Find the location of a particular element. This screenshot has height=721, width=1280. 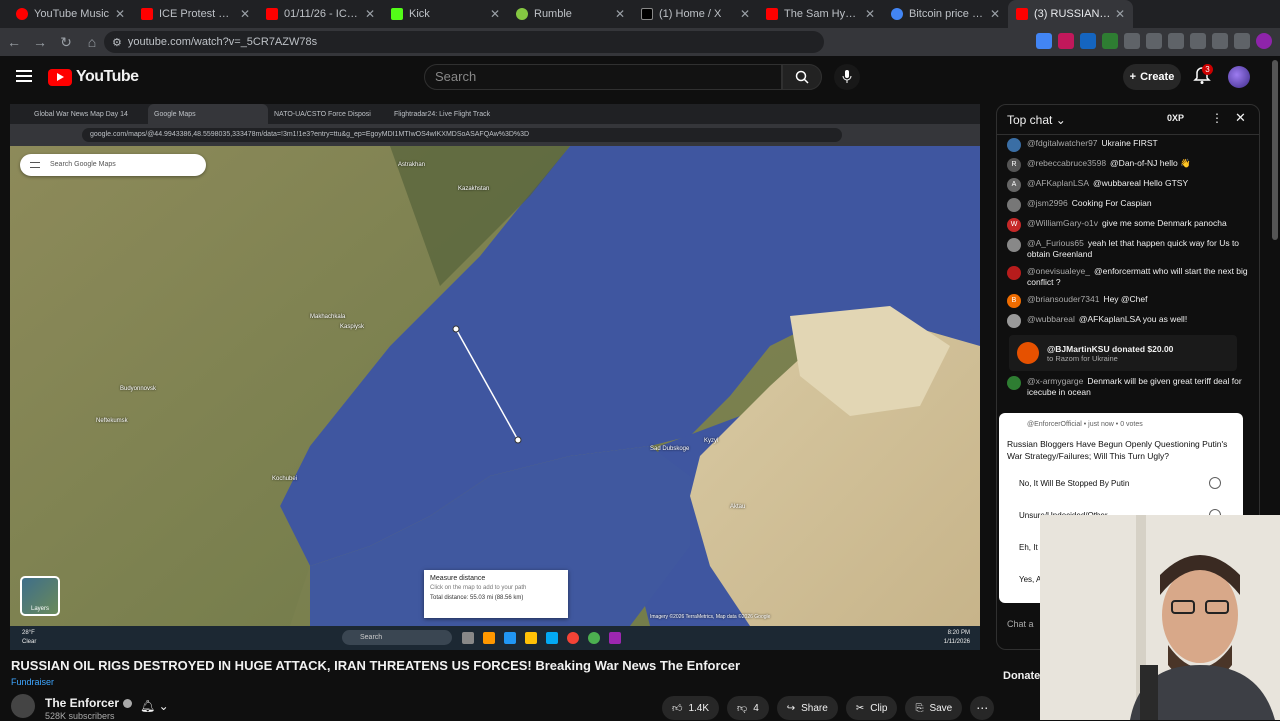

like-button: 👍︎ 1.4K is located at coordinates (691, 708).